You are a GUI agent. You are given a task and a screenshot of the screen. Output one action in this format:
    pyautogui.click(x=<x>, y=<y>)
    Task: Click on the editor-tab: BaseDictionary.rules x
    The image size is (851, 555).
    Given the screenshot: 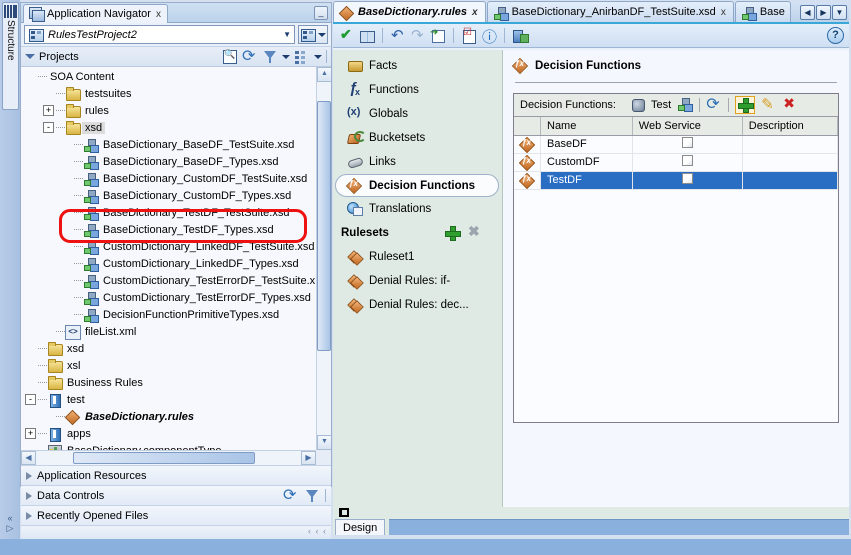 What is the action you would take?
    pyautogui.click(x=409, y=11)
    